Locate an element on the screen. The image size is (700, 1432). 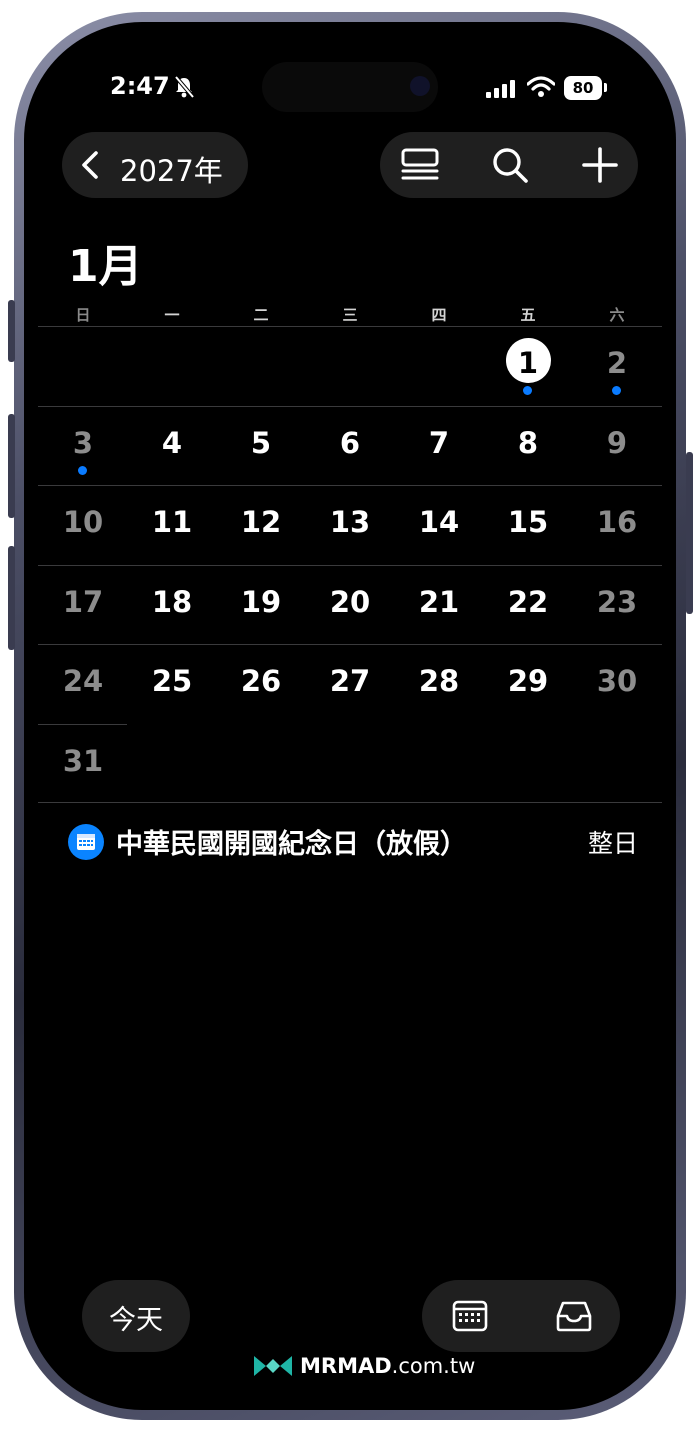
day-cell: 9 is located at coordinates (617, 445).